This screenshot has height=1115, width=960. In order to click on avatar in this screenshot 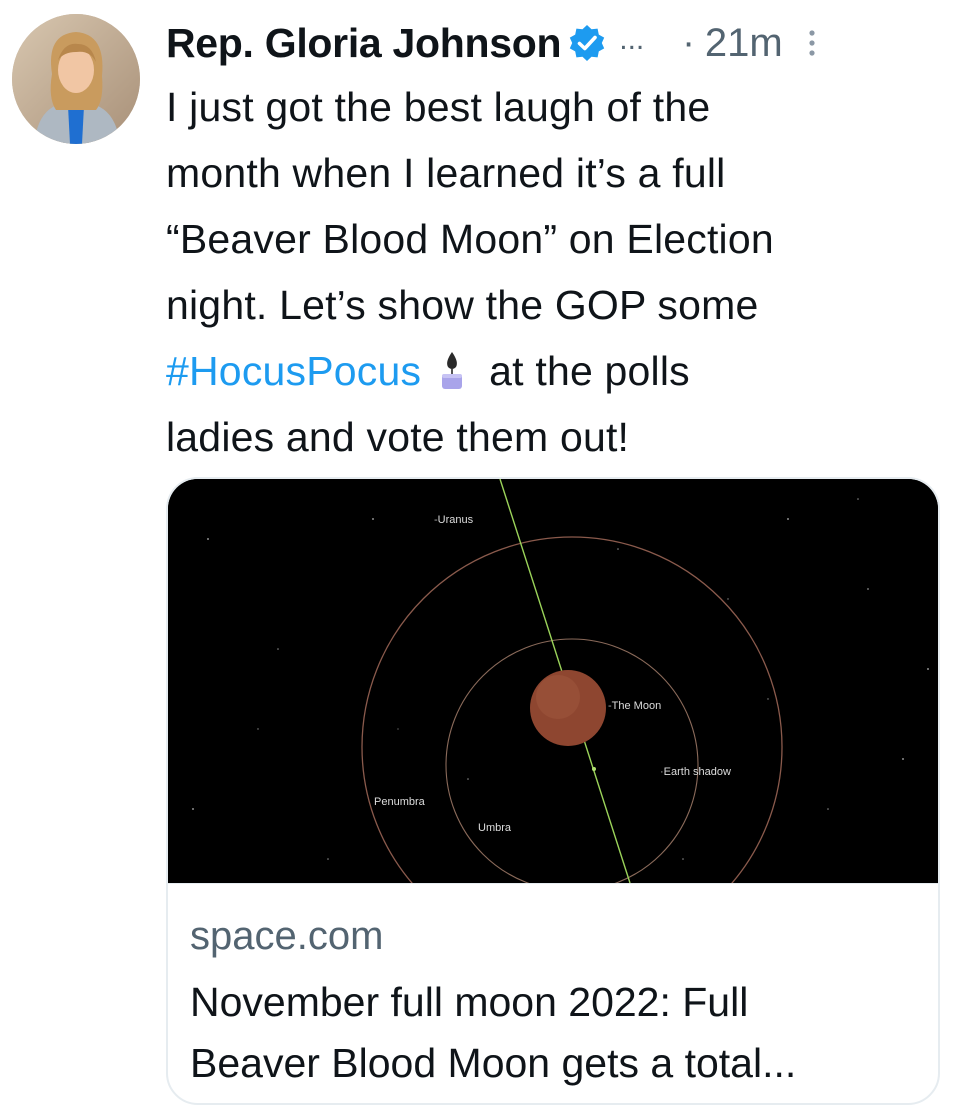, I will do `click(76, 79)`.